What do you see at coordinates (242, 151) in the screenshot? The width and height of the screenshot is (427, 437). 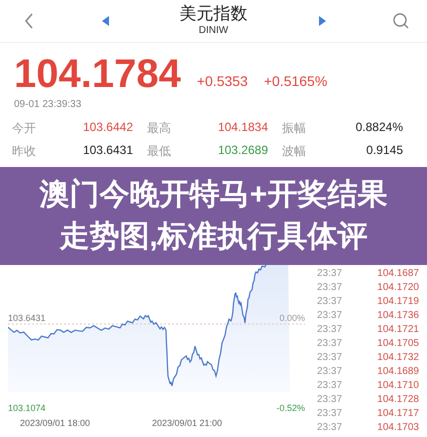 I see `stat-value: 103.2689` at bounding box center [242, 151].